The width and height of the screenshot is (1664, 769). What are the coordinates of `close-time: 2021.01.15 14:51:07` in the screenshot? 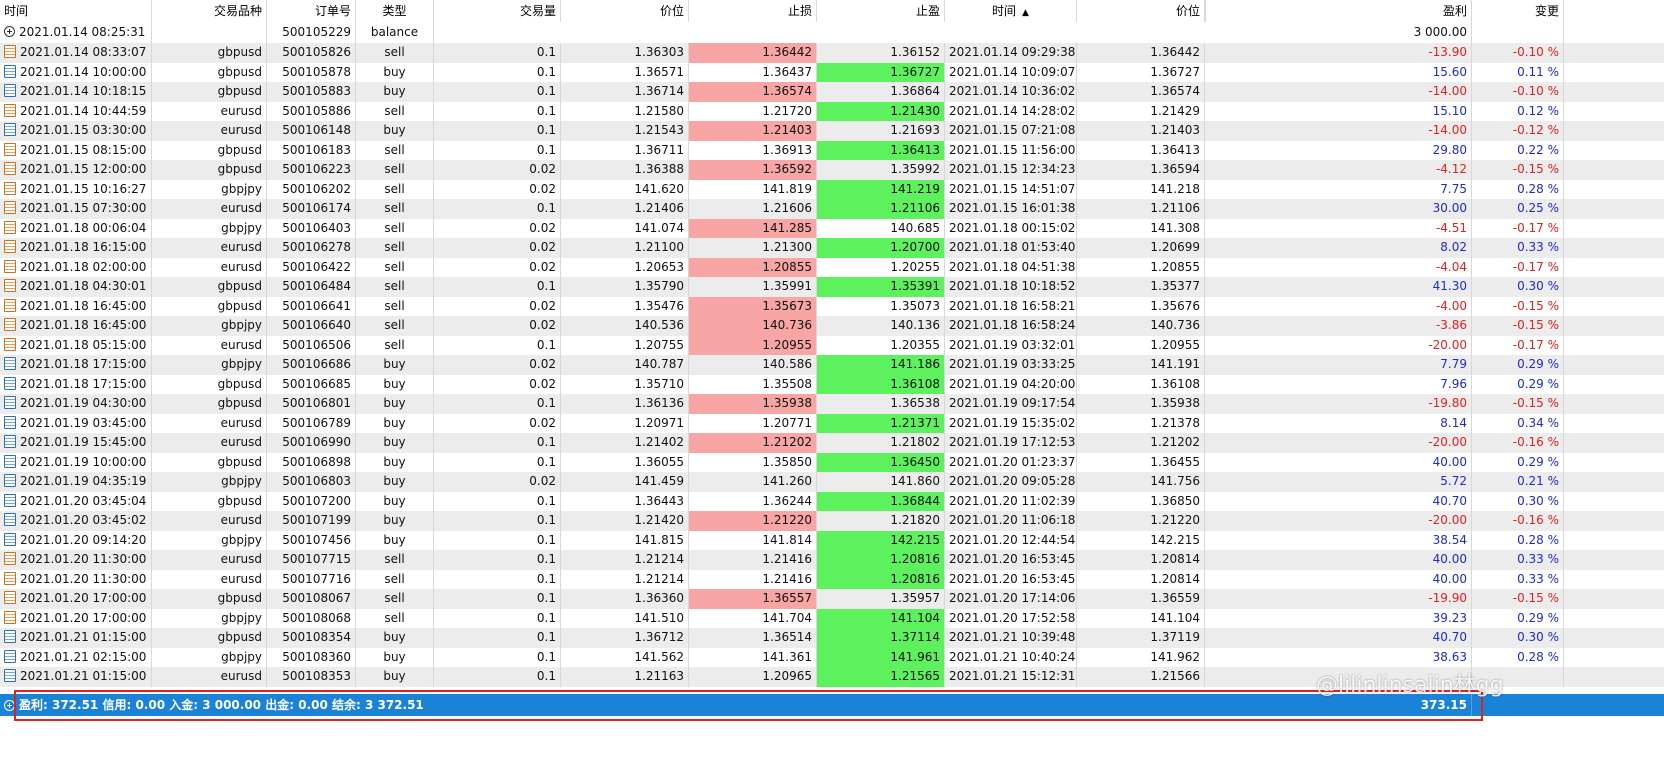 It's located at (1012, 188).